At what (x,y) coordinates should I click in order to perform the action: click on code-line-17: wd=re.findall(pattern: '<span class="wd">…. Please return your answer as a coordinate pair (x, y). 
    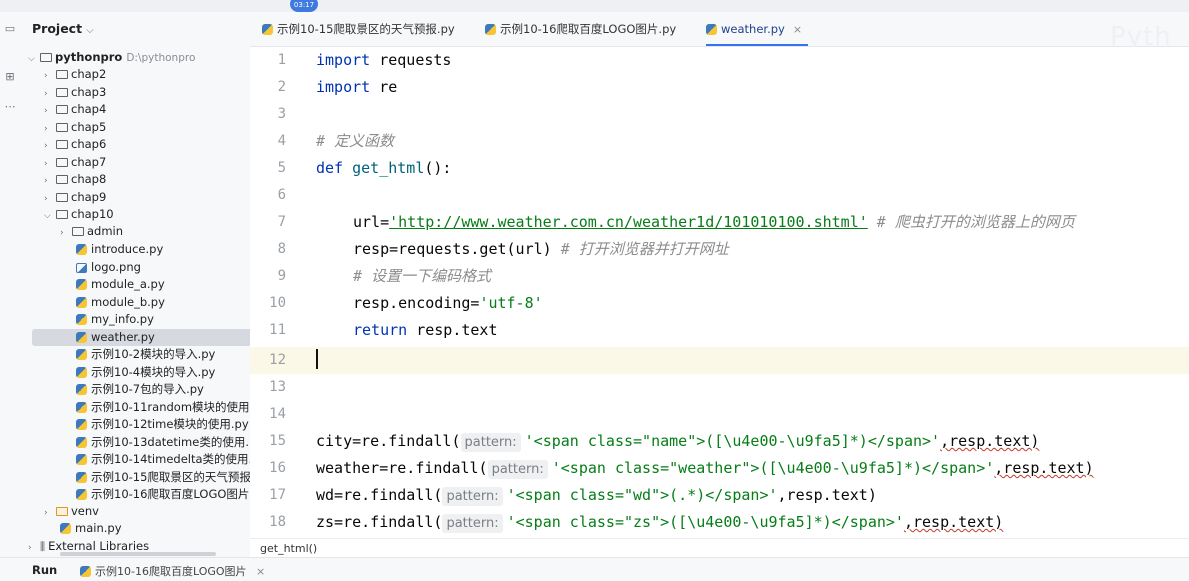
    Looking at the image, I should click on (719, 495).